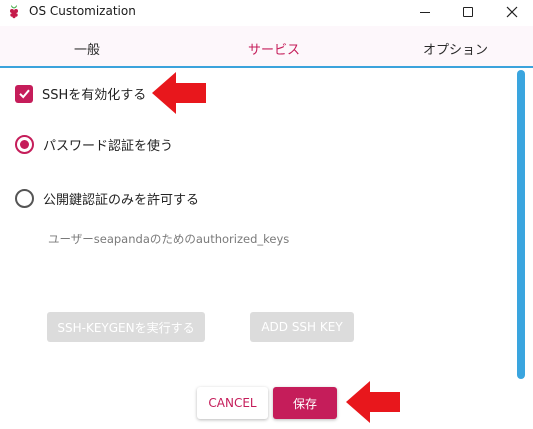 The height and width of the screenshot is (429, 533). Describe the element at coordinates (521, 224) in the screenshot. I see `vertical-scrollbar` at that location.